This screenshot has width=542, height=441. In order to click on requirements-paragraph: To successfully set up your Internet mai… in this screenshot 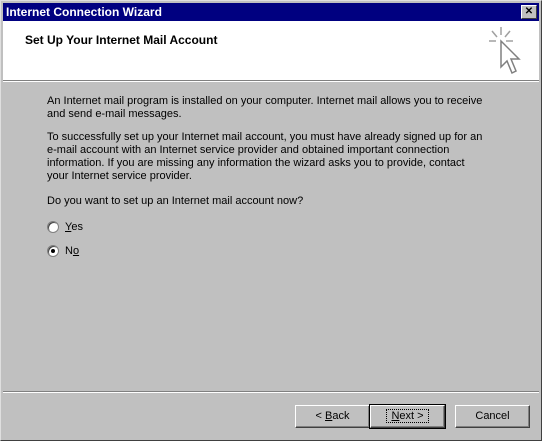, I will do `click(265, 156)`.